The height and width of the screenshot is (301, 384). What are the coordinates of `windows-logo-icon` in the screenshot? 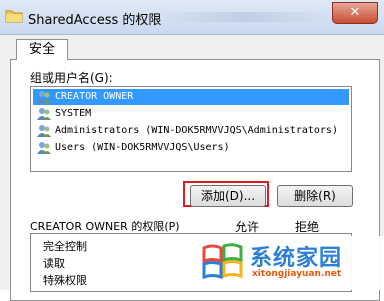 It's located at (222, 261).